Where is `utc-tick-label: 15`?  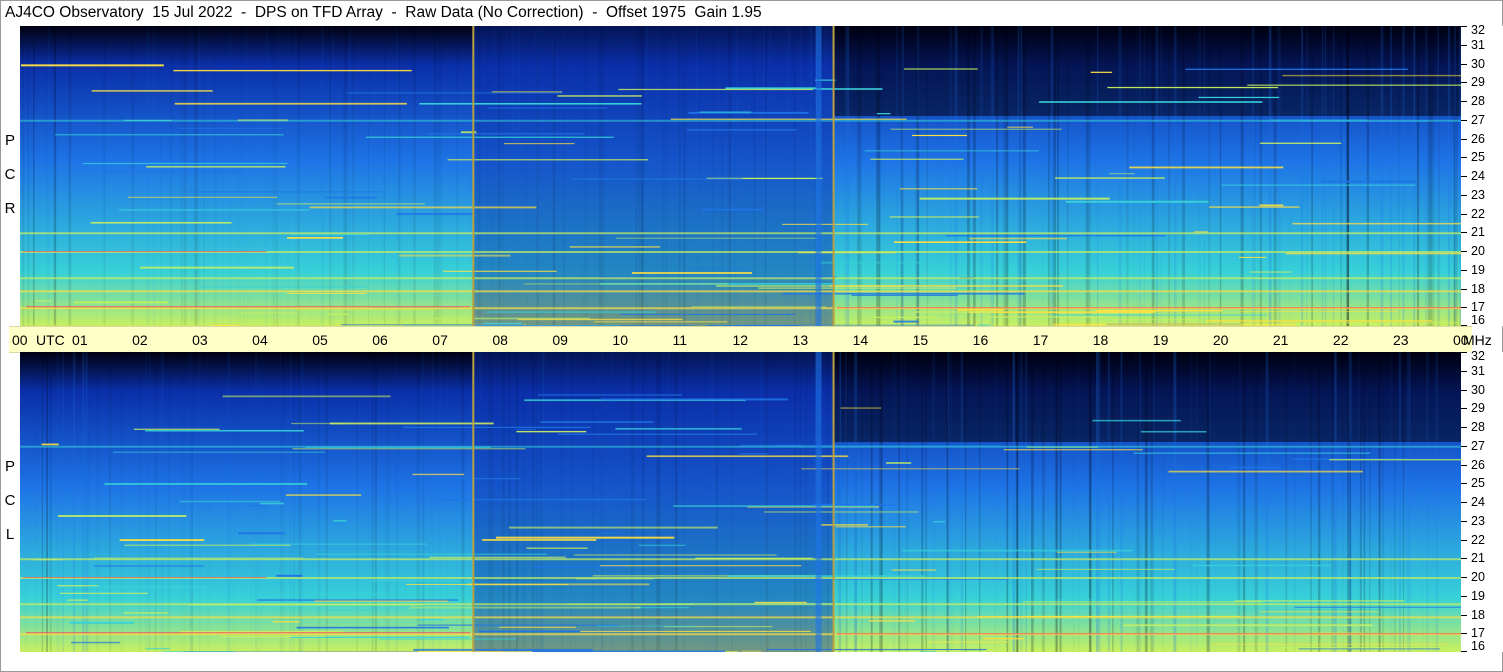 utc-tick-label: 15 is located at coordinates (920, 340).